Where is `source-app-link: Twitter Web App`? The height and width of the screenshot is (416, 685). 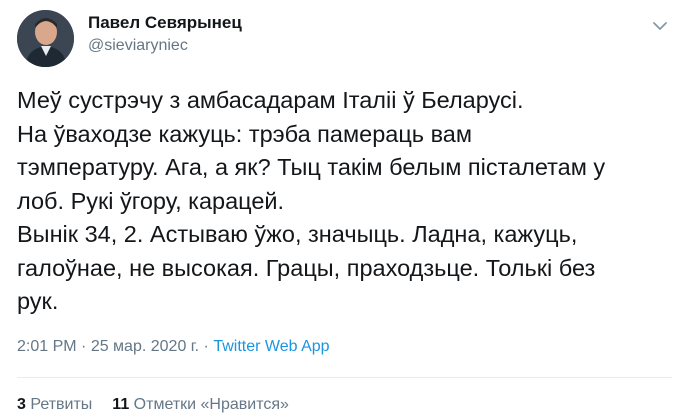 source-app-link: Twitter Web App is located at coordinates (271, 346).